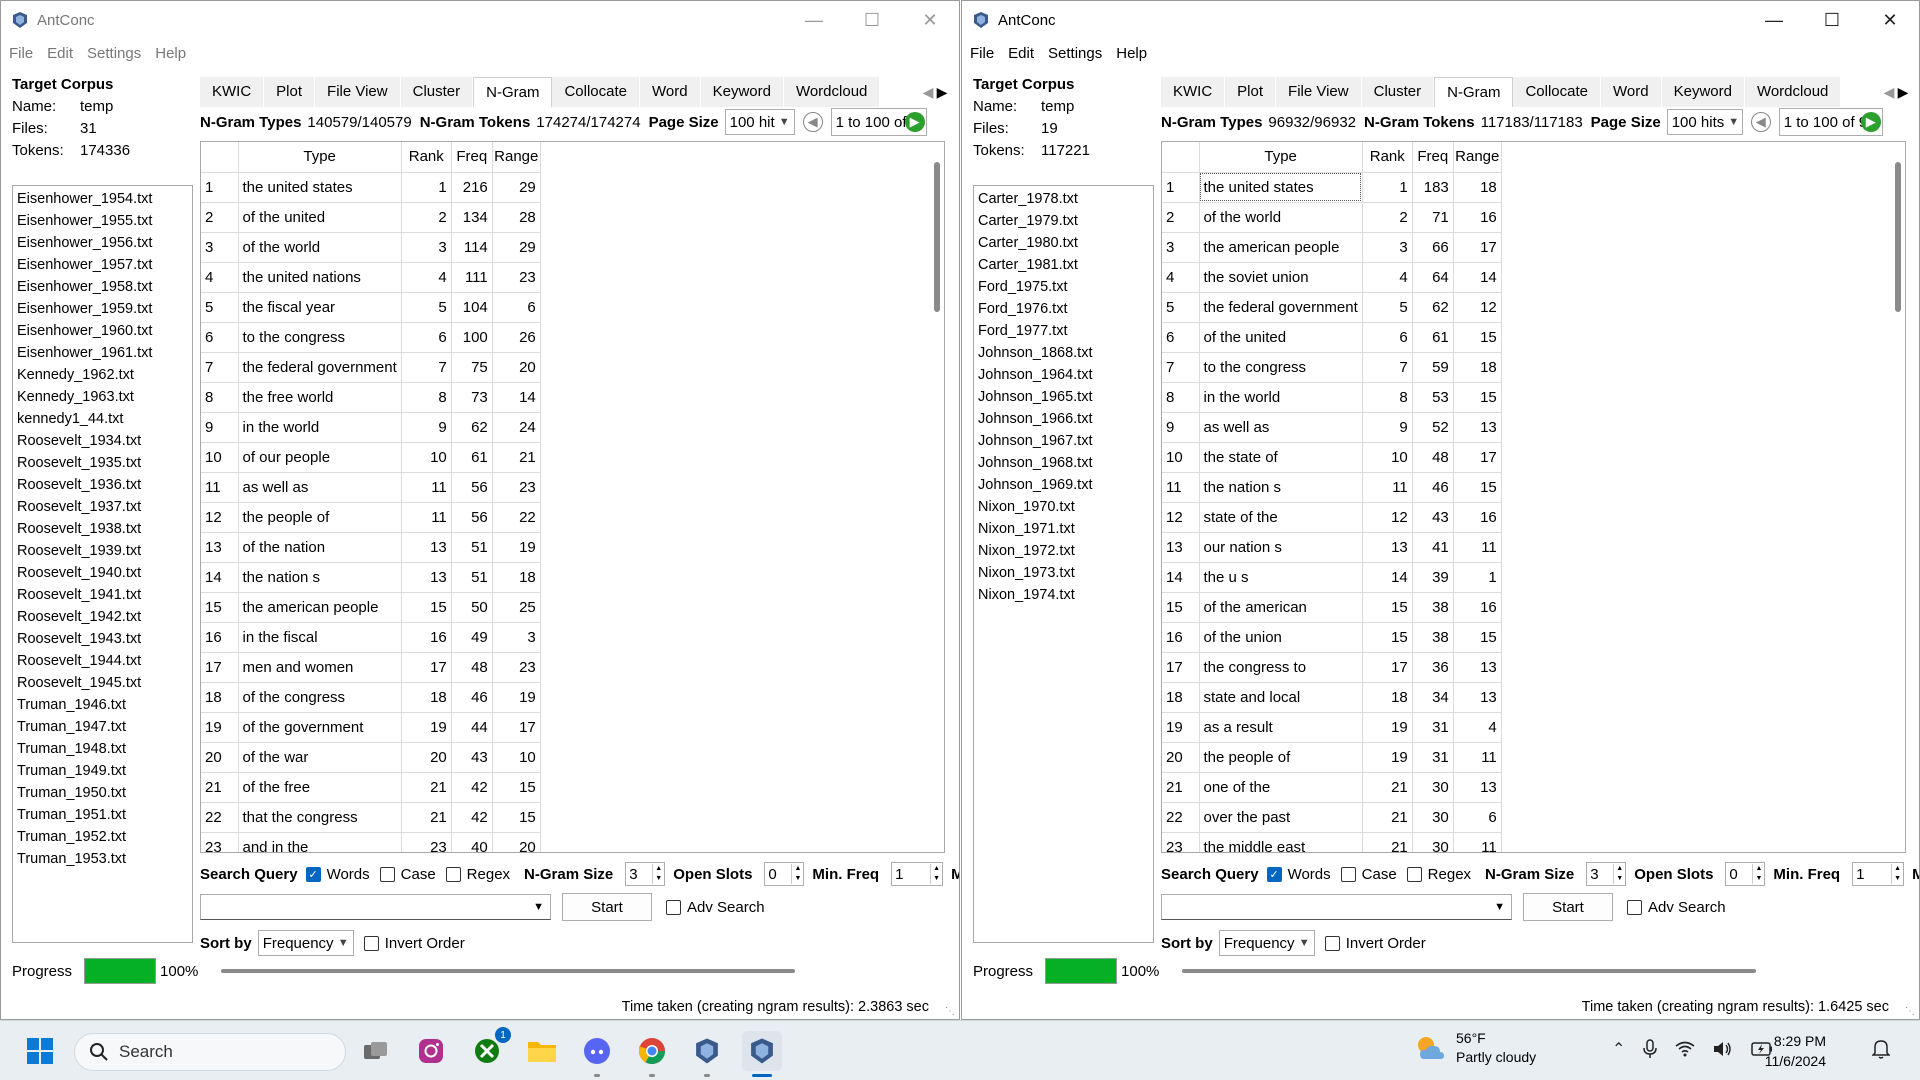 The height and width of the screenshot is (1080, 1920). Describe the element at coordinates (1332, 757) in the screenshot. I see `table-row: 20 the people of 19 31 11` at that location.